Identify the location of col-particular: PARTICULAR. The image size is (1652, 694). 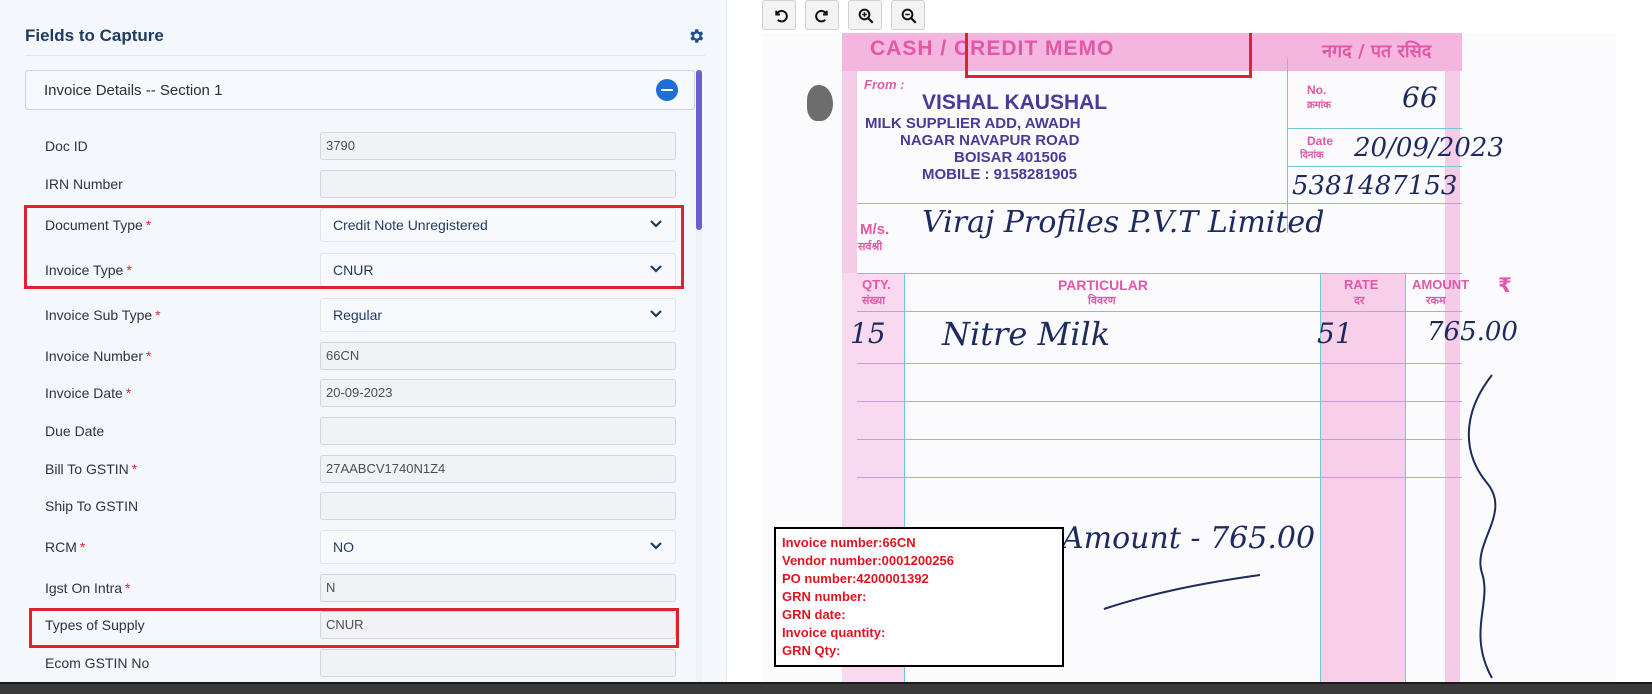
(1103, 285).